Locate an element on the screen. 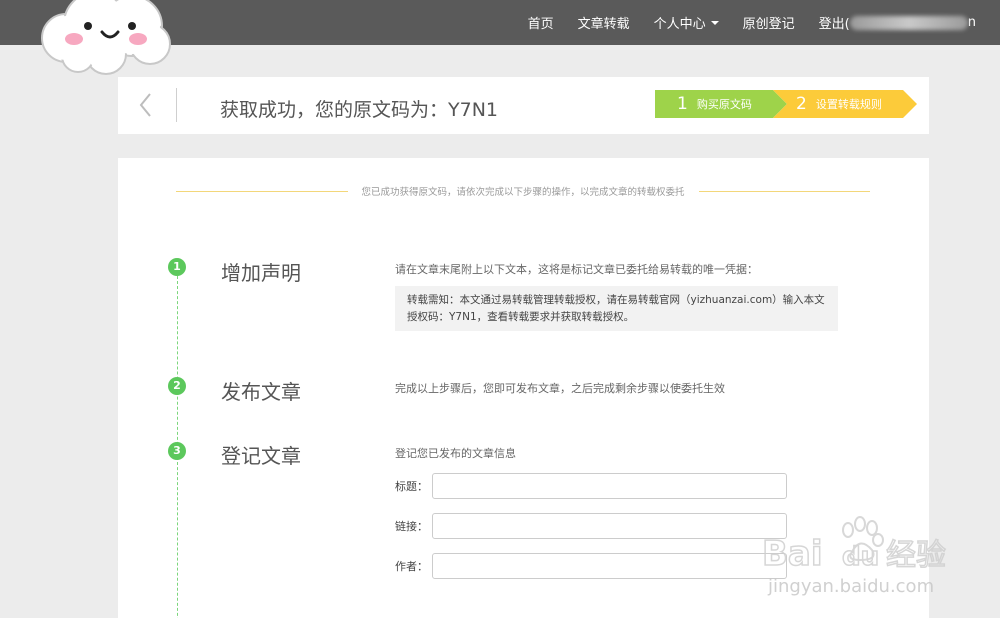 This screenshot has height=618, width=1000. nav-logout: 登出( n is located at coordinates (897, 22).